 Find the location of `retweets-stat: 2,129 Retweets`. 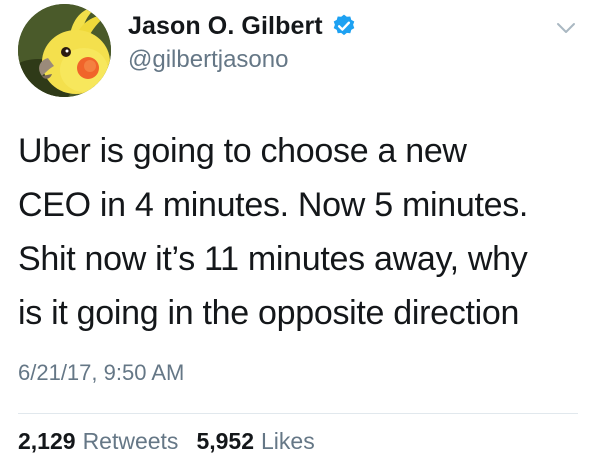

retweets-stat: 2,129 Retweets is located at coordinates (98, 441).